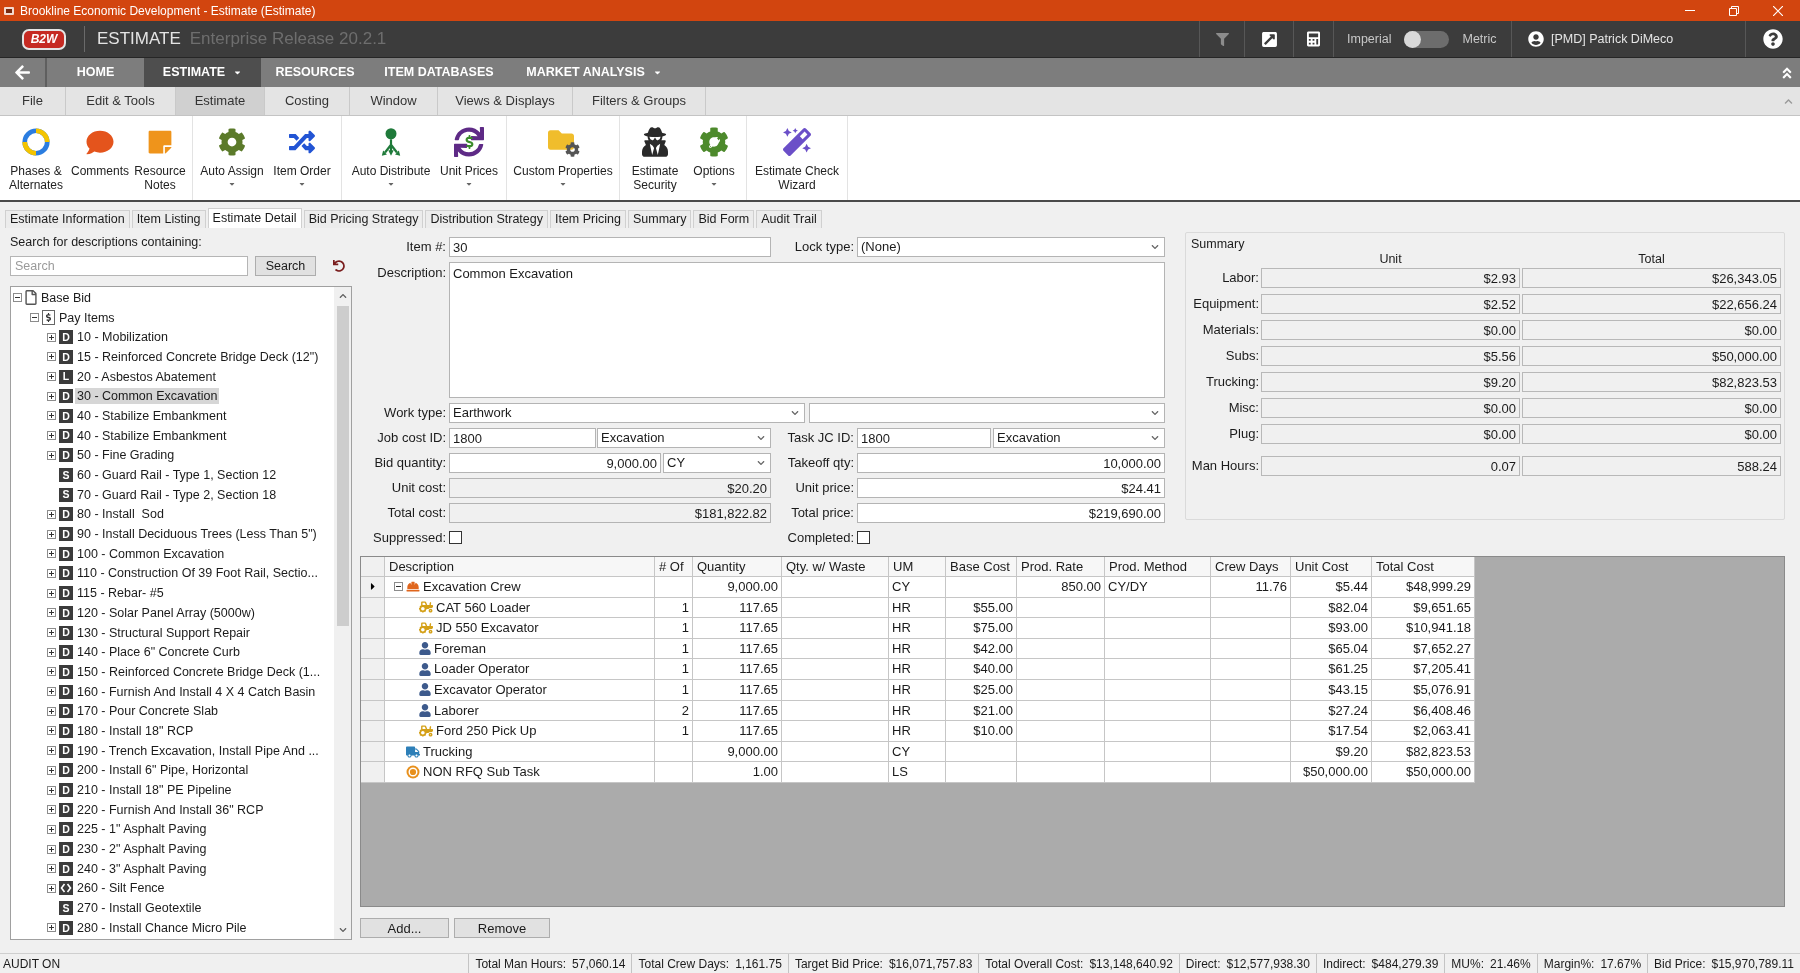 The width and height of the screenshot is (1800, 973). I want to click on document-tab: Estimate Detail, so click(254, 218).